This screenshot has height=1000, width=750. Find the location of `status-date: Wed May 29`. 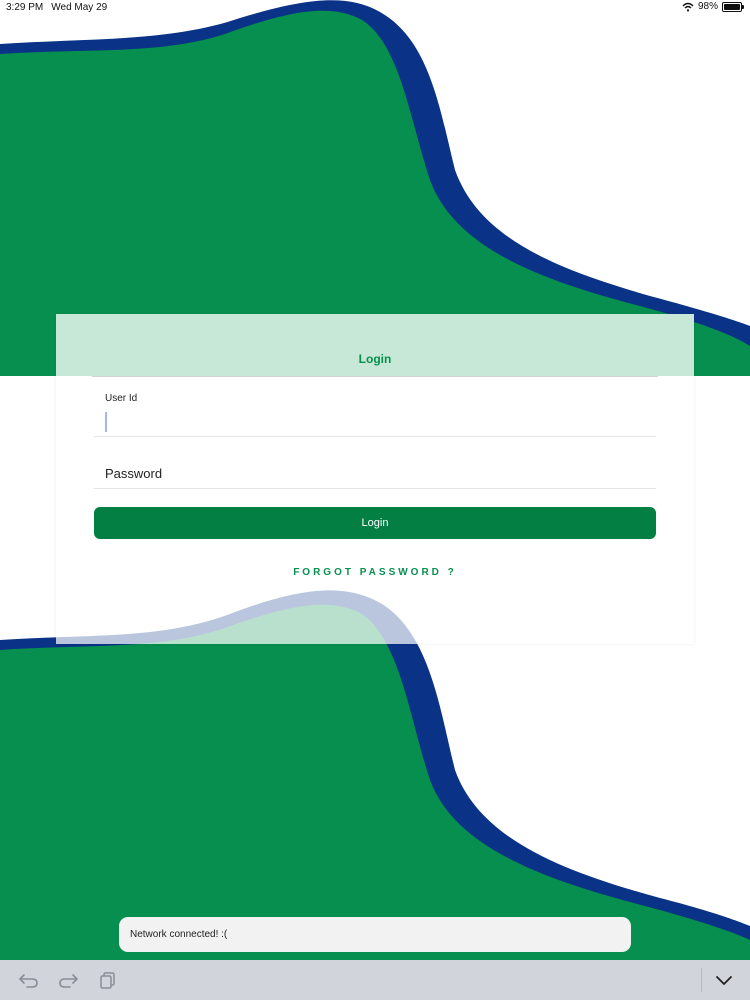

status-date: Wed May 29 is located at coordinates (79, 7).